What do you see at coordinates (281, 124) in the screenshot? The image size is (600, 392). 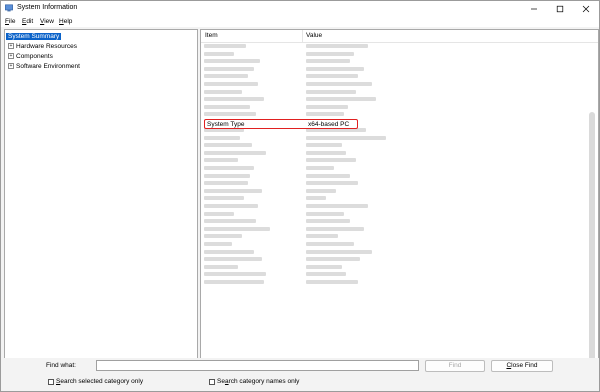 I see `highlighted-row-system-type: System Type x64-based PC` at bounding box center [281, 124].